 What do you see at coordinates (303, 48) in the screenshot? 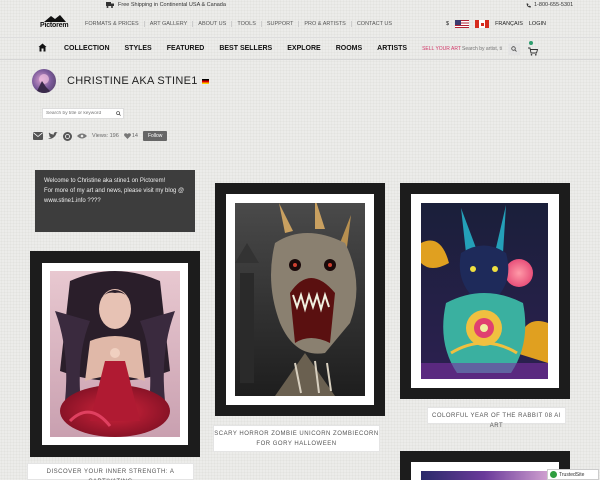
I see `cat-explore: EXPLORE` at bounding box center [303, 48].